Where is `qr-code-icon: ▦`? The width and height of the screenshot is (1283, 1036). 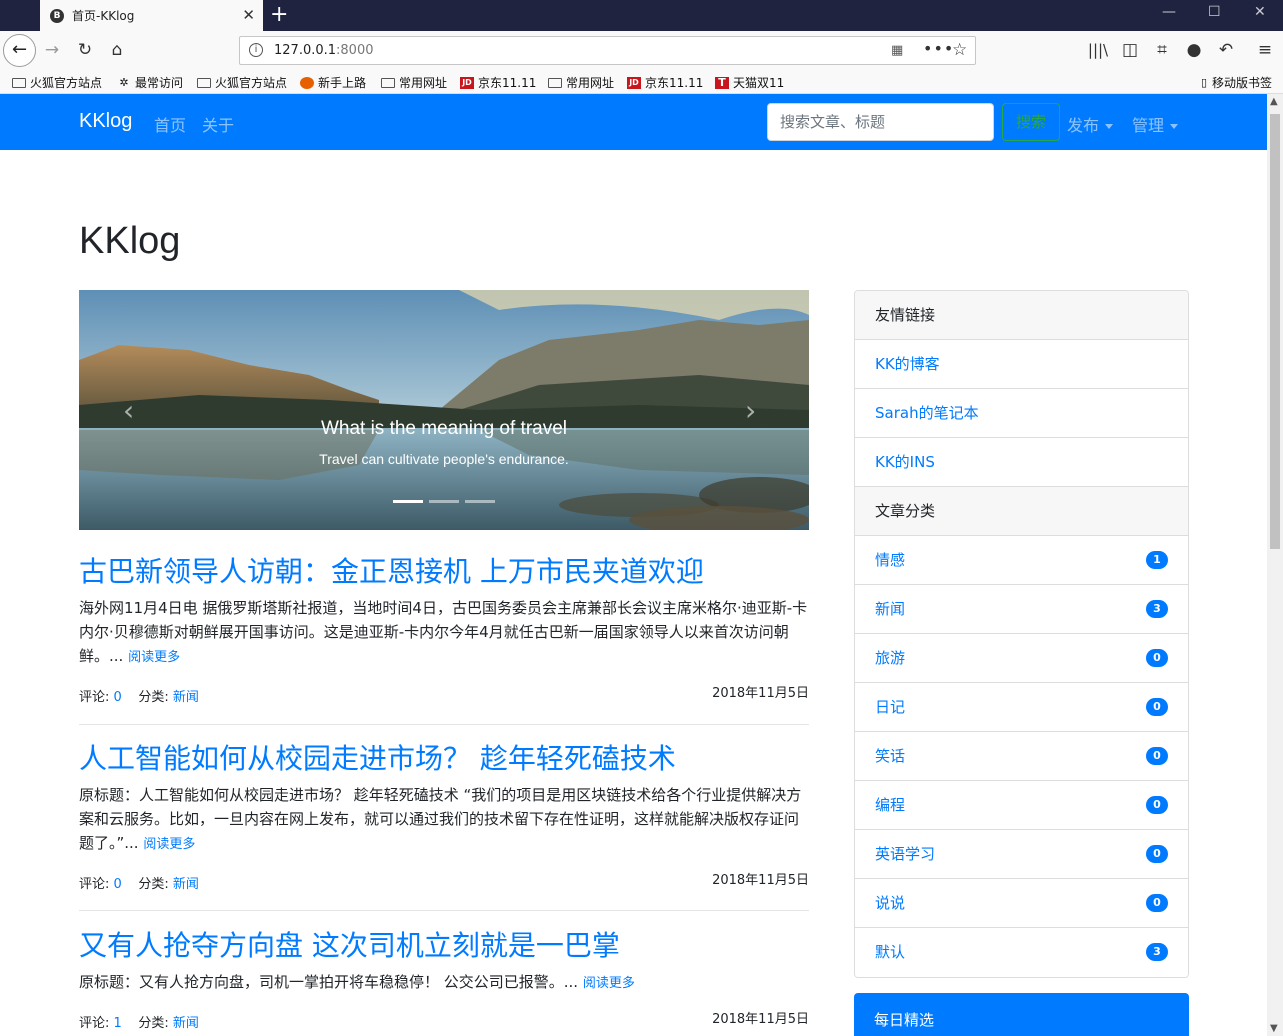
qr-code-icon: ▦ is located at coordinates (897, 50).